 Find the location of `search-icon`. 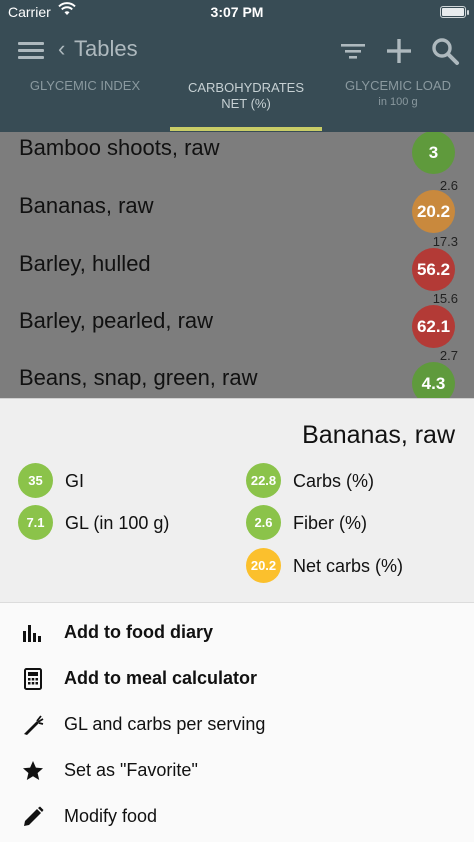

search-icon is located at coordinates (445, 51).